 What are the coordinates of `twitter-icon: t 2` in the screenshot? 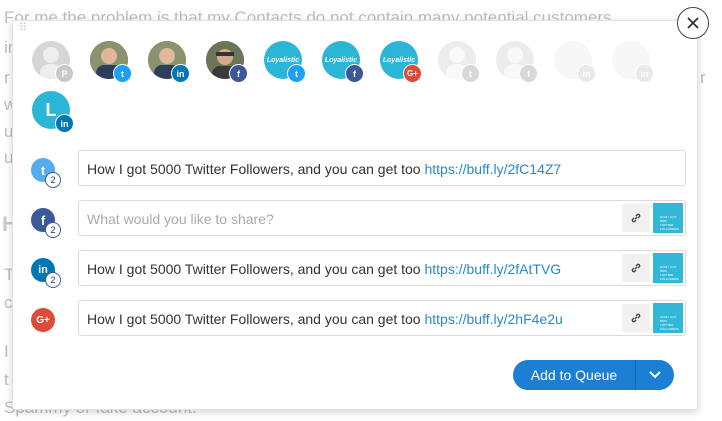 It's located at (46, 173).